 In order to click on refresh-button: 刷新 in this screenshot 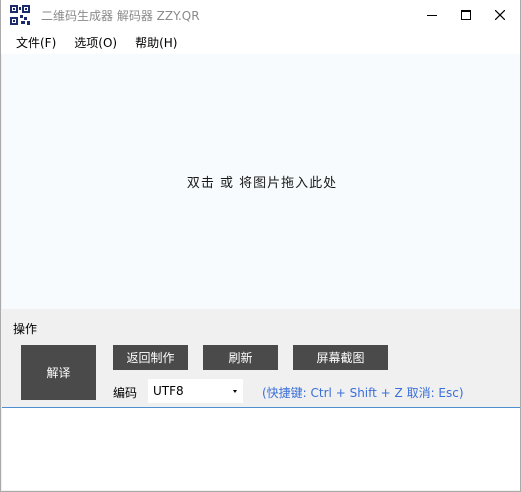, I will do `click(240, 357)`.